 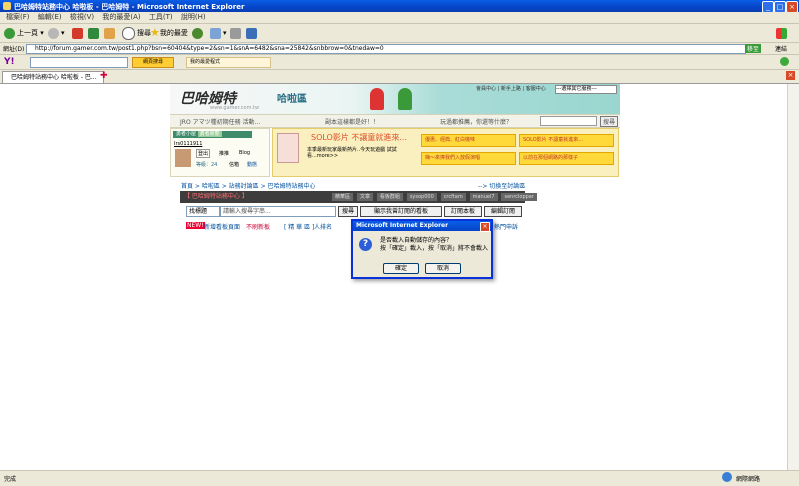 I want to click on board-tag: 精華區, so click(x=343, y=197).